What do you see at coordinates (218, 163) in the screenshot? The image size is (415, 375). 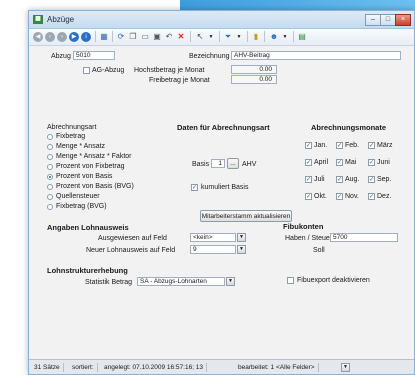 I see `basis-input: 1` at bounding box center [218, 163].